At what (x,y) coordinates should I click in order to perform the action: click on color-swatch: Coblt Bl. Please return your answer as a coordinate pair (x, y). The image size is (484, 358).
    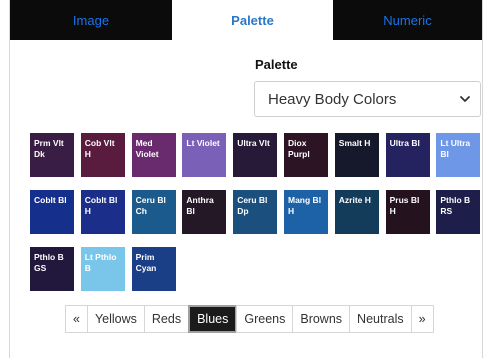
    Looking at the image, I should click on (52, 212).